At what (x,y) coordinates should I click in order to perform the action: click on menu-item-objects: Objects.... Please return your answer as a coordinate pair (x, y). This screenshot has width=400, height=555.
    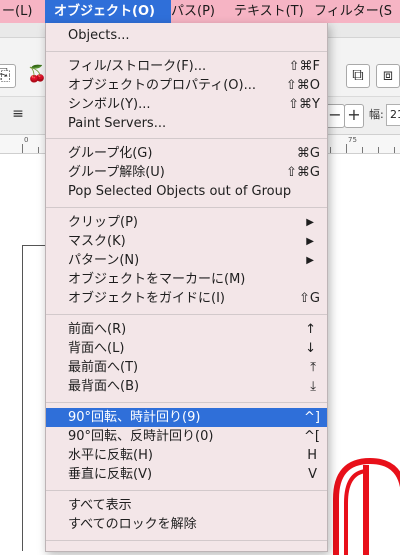
    Looking at the image, I should click on (186, 35).